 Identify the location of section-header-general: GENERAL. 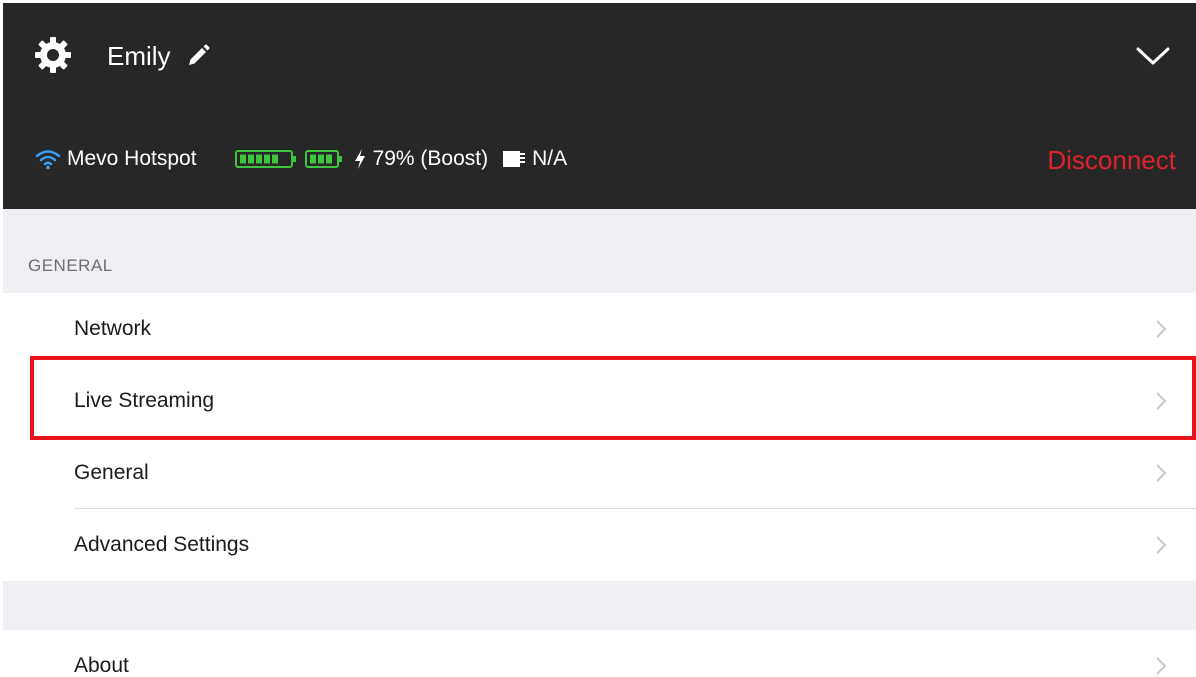
(70, 265).